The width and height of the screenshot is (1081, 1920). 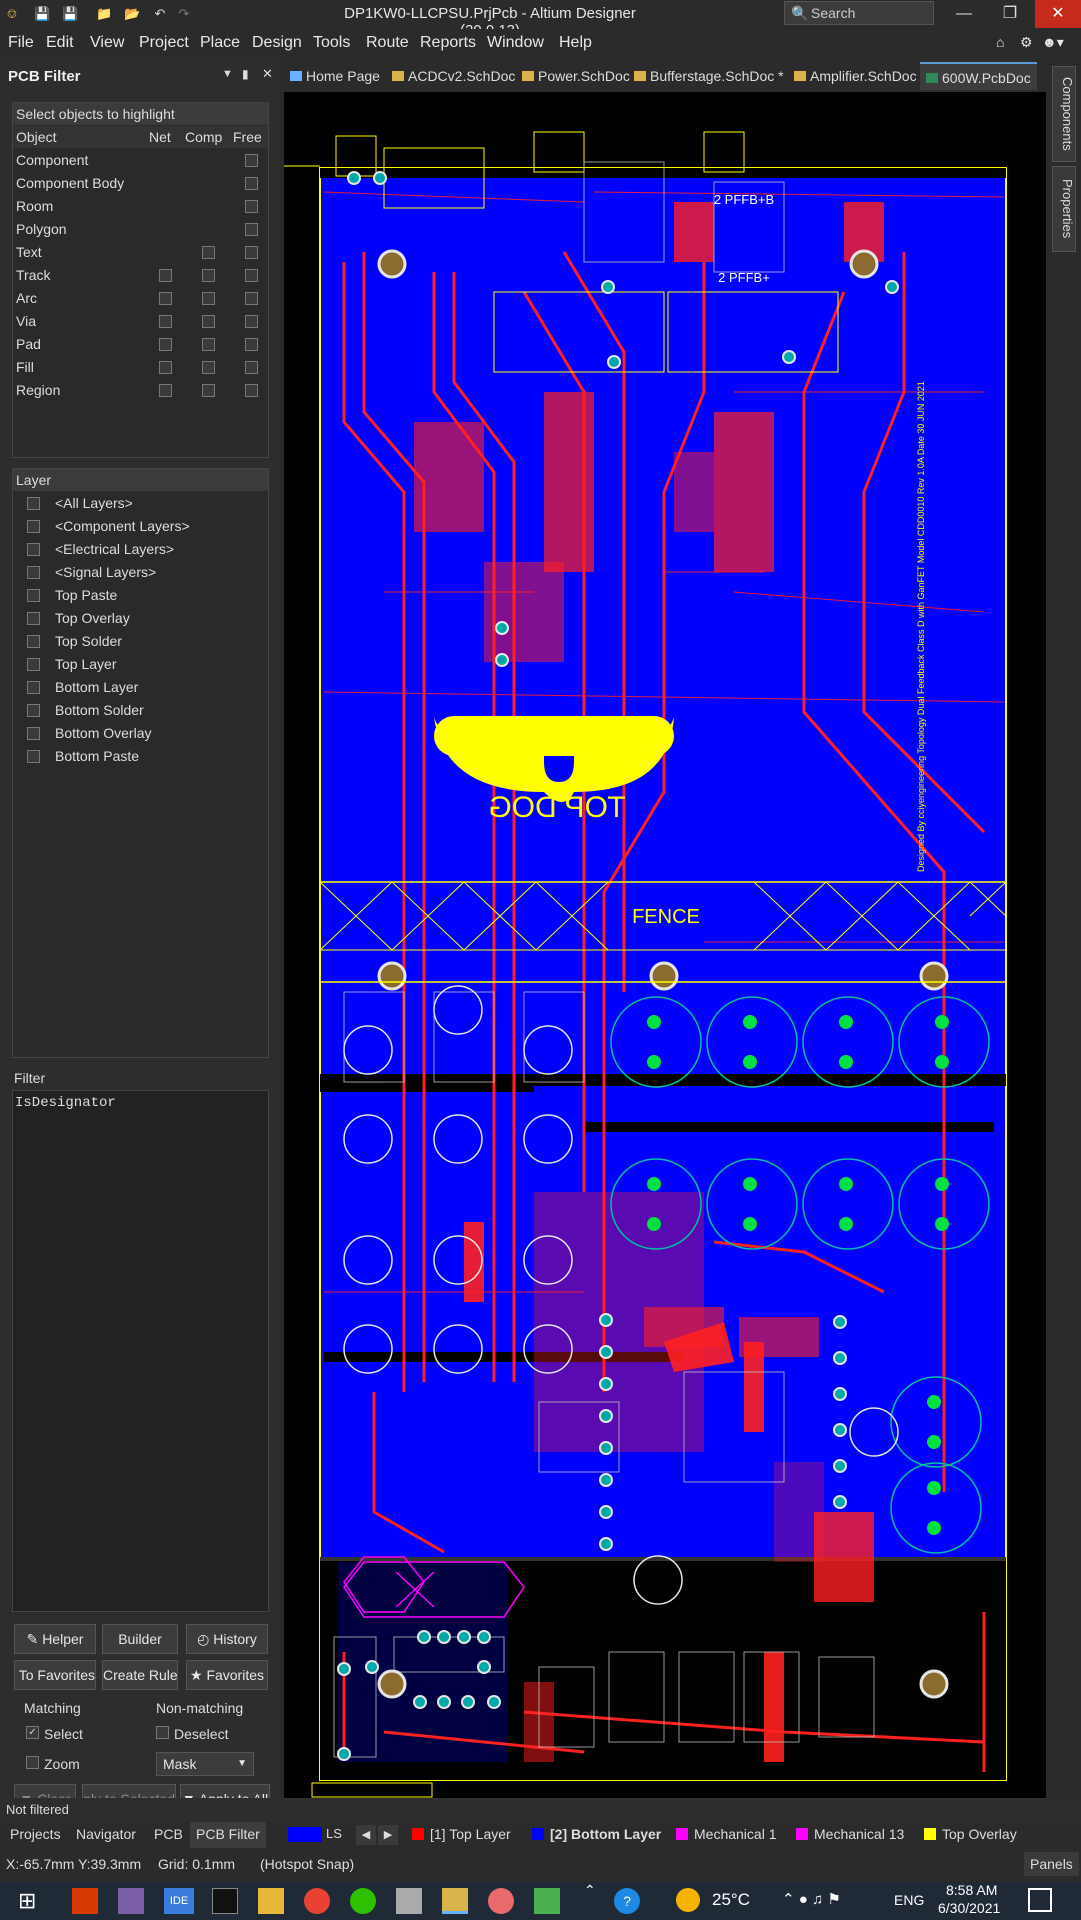 What do you see at coordinates (70, 14) in the screenshot?
I see `save-all-icon: 💾` at bounding box center [70, 14].